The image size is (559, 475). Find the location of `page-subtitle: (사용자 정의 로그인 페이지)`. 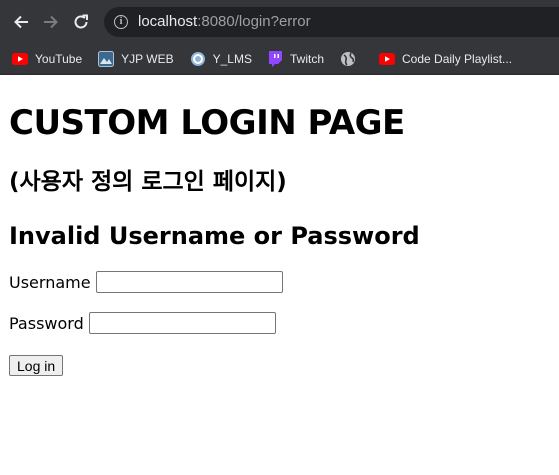

page-subtitle: (사용자 정의 로그인 페이지) is located at coordinates (148, 182).